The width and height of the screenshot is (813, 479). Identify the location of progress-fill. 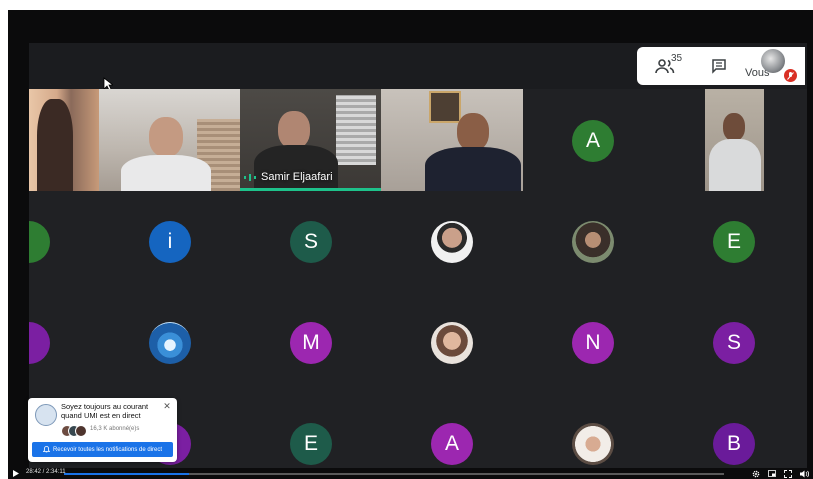
(127, 474).